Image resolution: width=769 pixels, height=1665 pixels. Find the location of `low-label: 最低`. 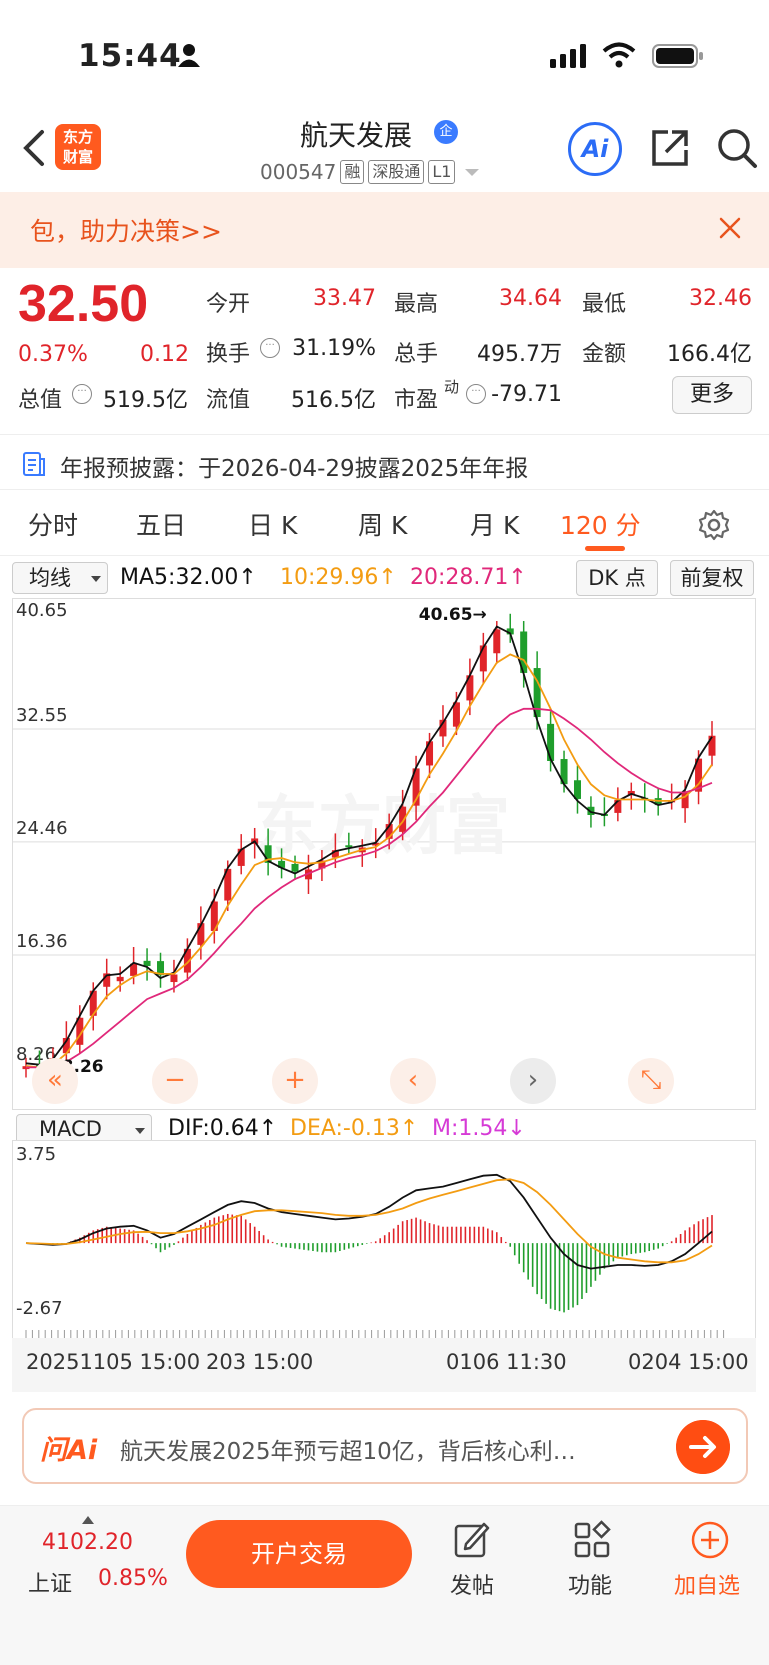

low-label: 最低 is located at coordinates (604, 304).